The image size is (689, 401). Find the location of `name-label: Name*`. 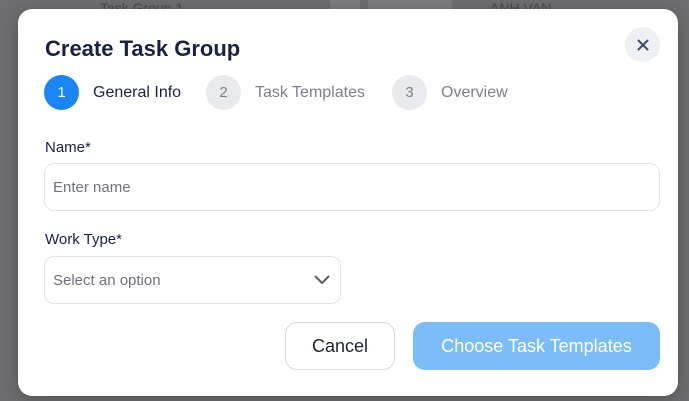

name-label: Name* is located at coordinates (68, 147).